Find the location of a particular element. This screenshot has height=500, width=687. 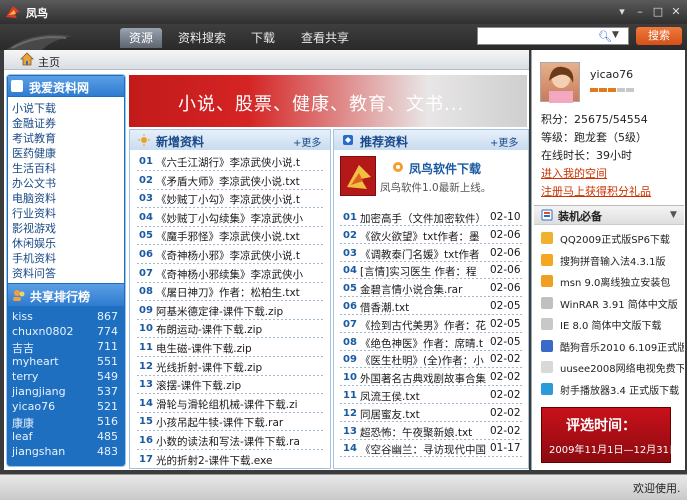

list-item-link: 滑轮与滑轮组机械-课件下载.zi is located at coordinates (241, 404).